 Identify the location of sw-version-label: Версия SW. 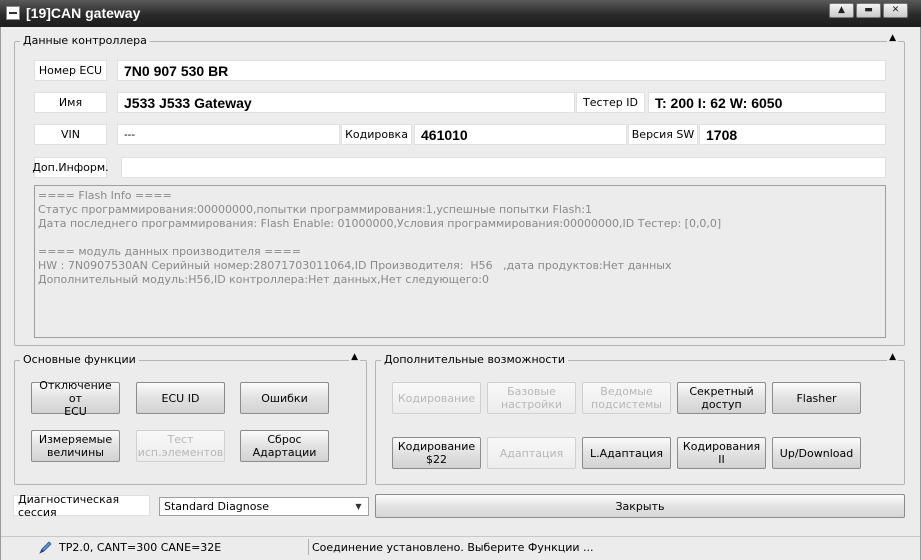
(663, 134).